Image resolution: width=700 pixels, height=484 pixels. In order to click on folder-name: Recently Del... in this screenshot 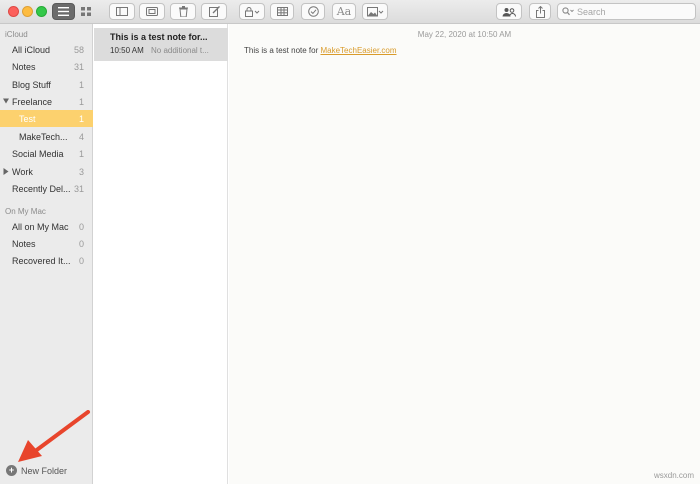, I will do `click(41, 188)`.